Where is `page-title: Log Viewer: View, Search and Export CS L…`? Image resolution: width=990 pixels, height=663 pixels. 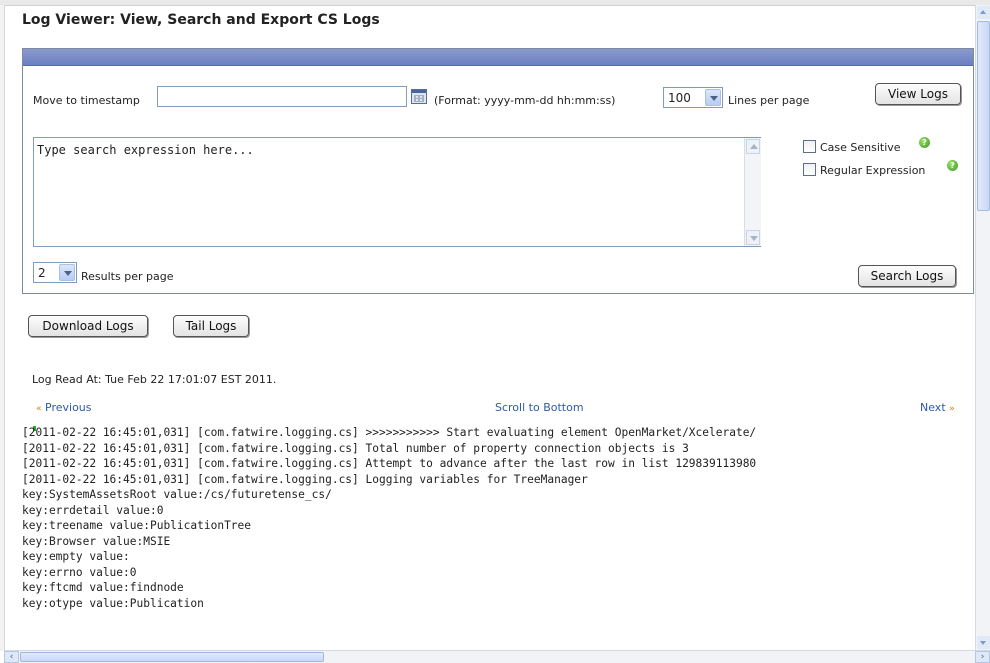 page-title: Log Viewer: View, Search and Export CS L… is located at coordinates (201, 20).